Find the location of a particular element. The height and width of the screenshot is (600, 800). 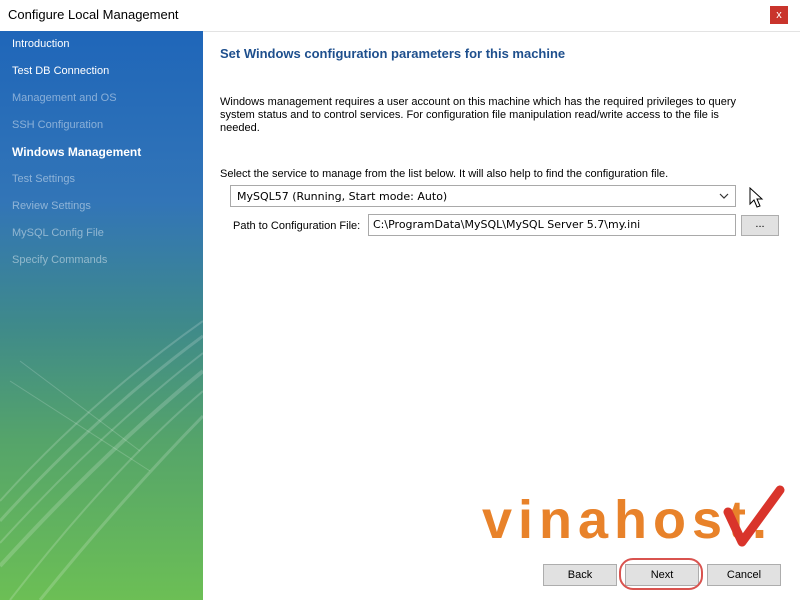

service-dropdown: MySQL57 (Running, Start mode: Auto) is located at coordinates (483, 196).